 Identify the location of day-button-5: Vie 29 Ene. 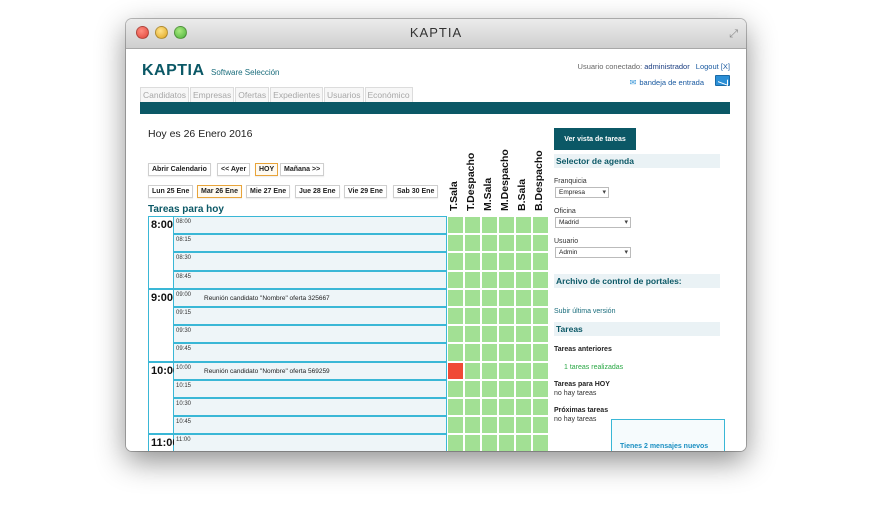
(365, 191).